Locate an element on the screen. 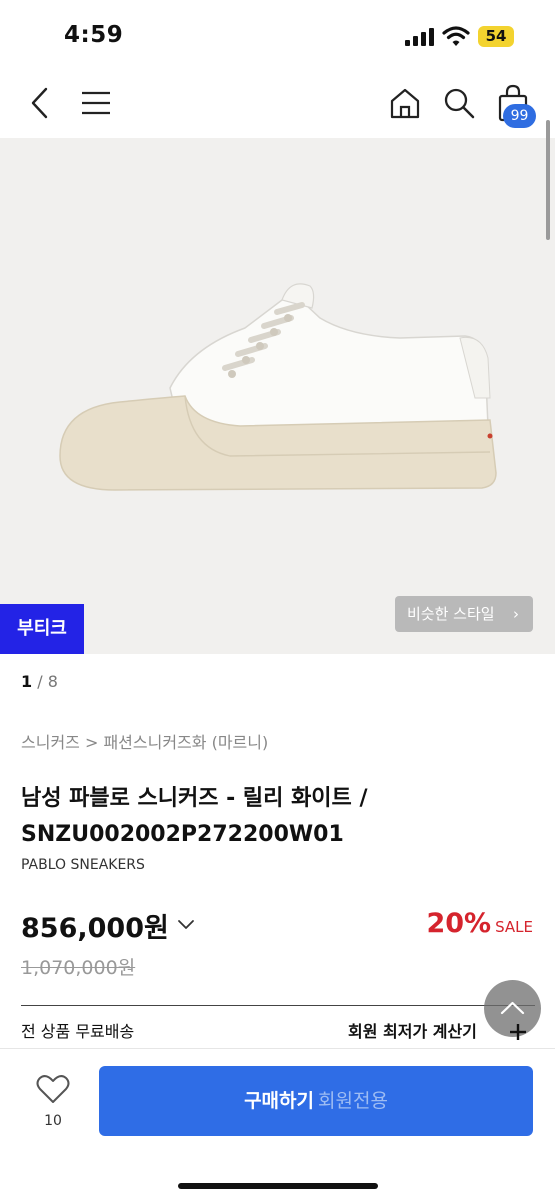 The image size is (555, 1200). price-original: 1,070,000원 is located at coordinates (78, 968).